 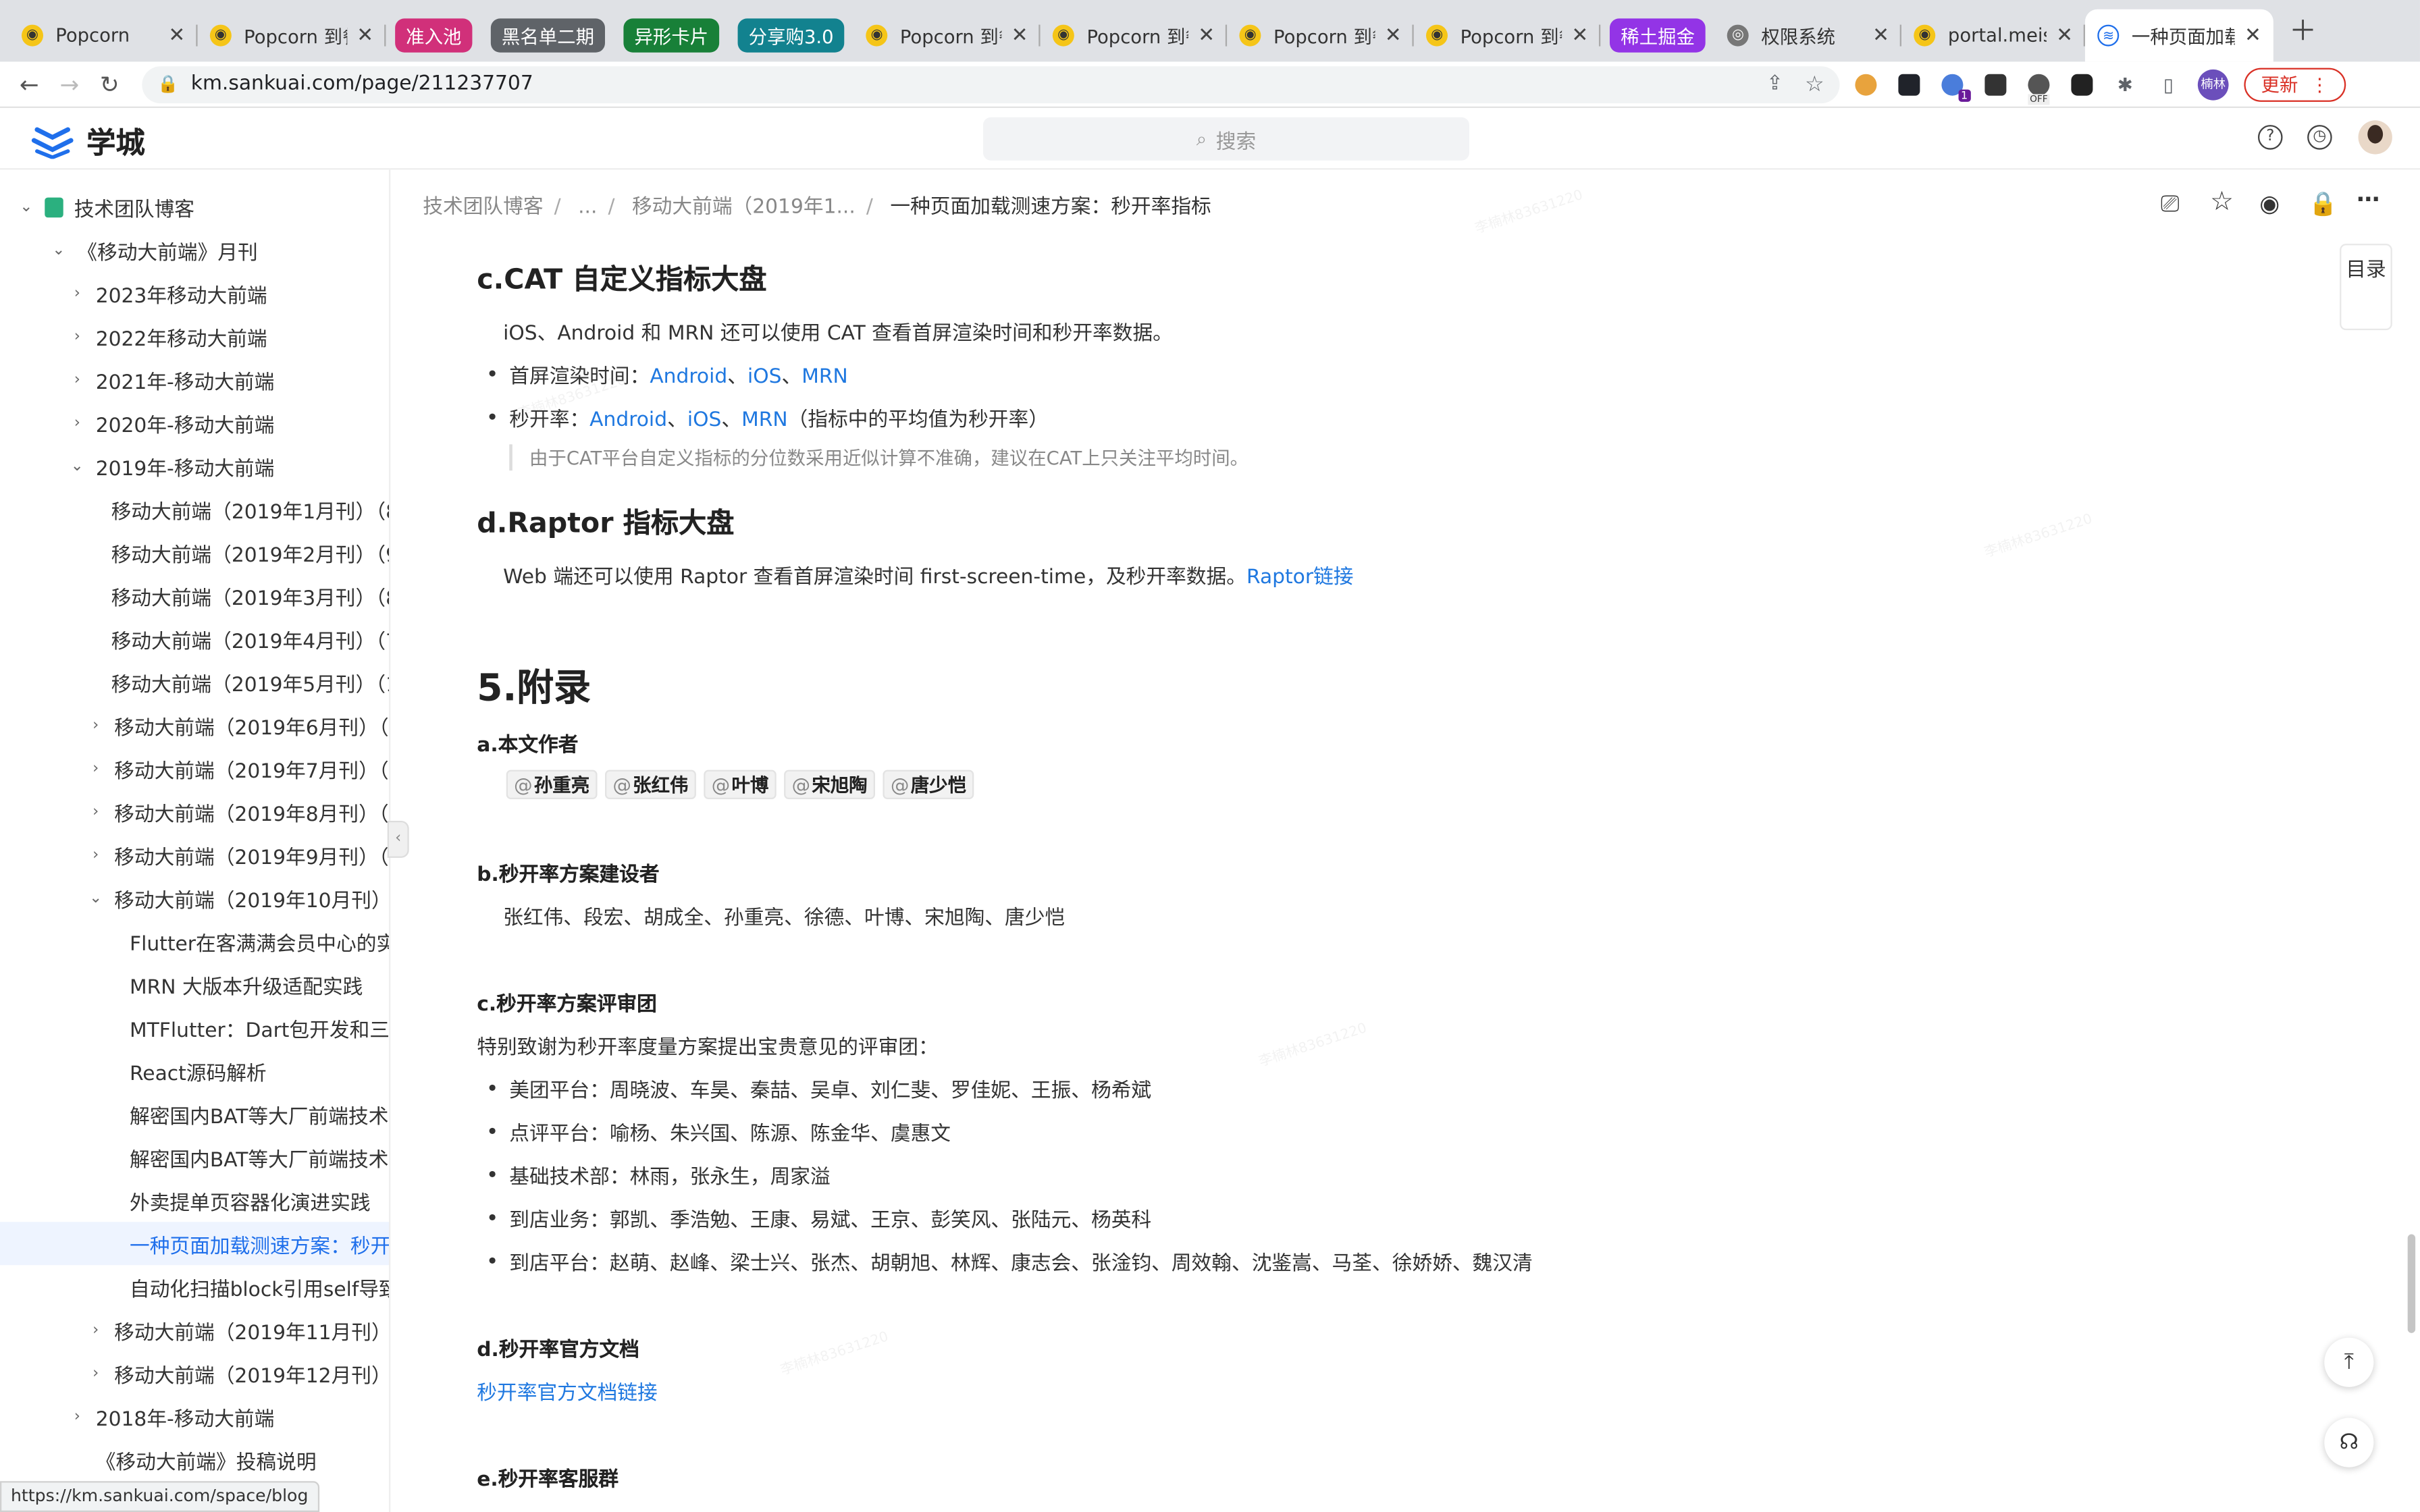 What do you see at coordinates (194, 1200) in the screenshot?
I see `tree-item: 外卖提单页容器化演进实践` at bounding box center [194, 1200].